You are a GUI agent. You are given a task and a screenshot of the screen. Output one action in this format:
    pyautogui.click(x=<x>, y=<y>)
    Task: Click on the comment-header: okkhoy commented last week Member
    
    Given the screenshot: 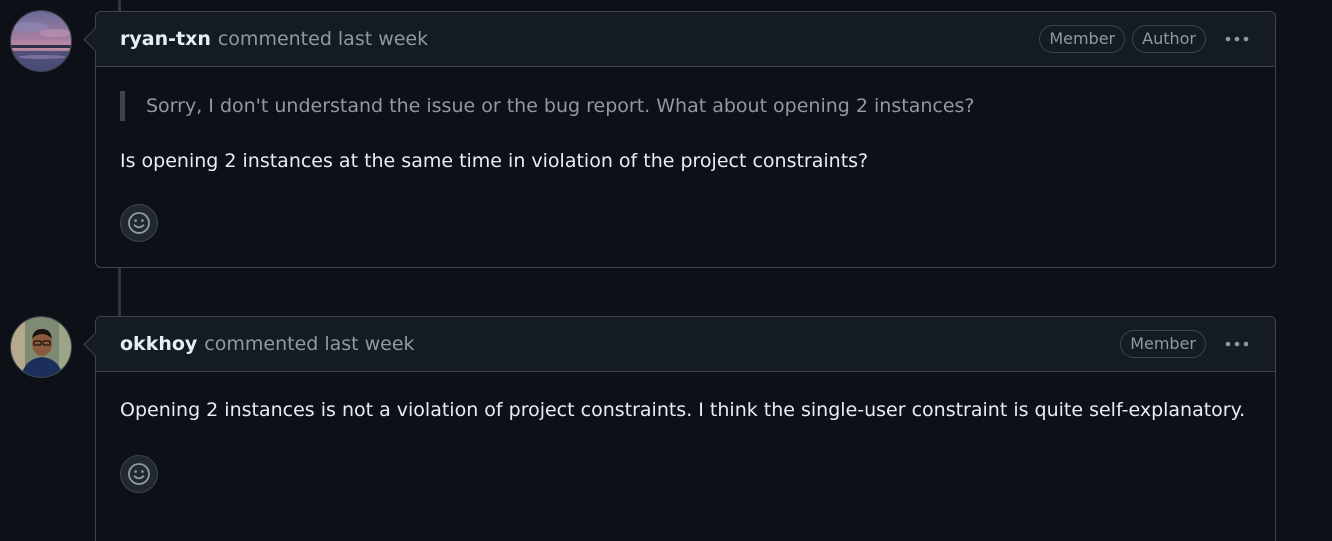 What is the action you would take?
    pyautogui.click(x=685, y=344)
    